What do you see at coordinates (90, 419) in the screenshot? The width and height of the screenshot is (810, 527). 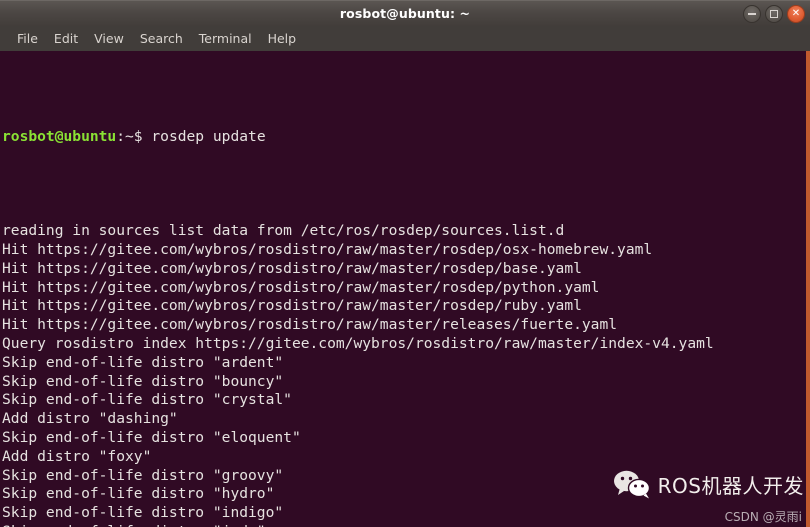 I see `terminal-line: Add distro "dashing"` at bounding box center [90, 419].